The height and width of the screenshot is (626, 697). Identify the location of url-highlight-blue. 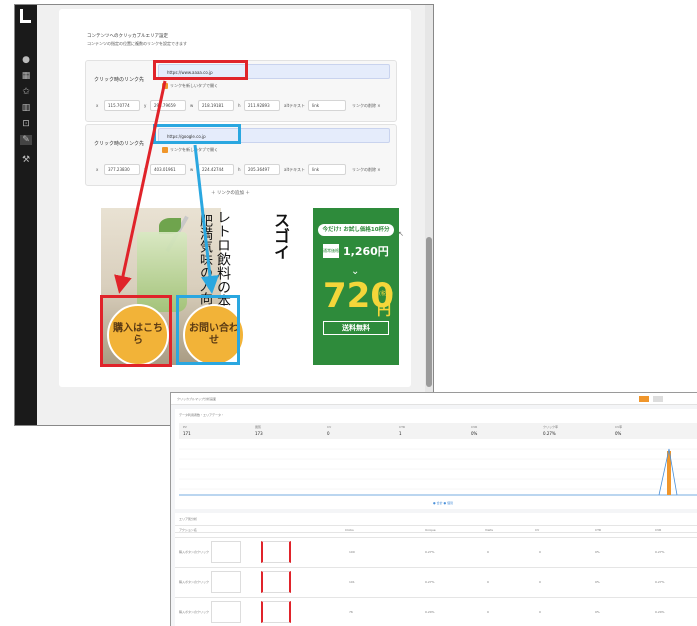
(197, 134).